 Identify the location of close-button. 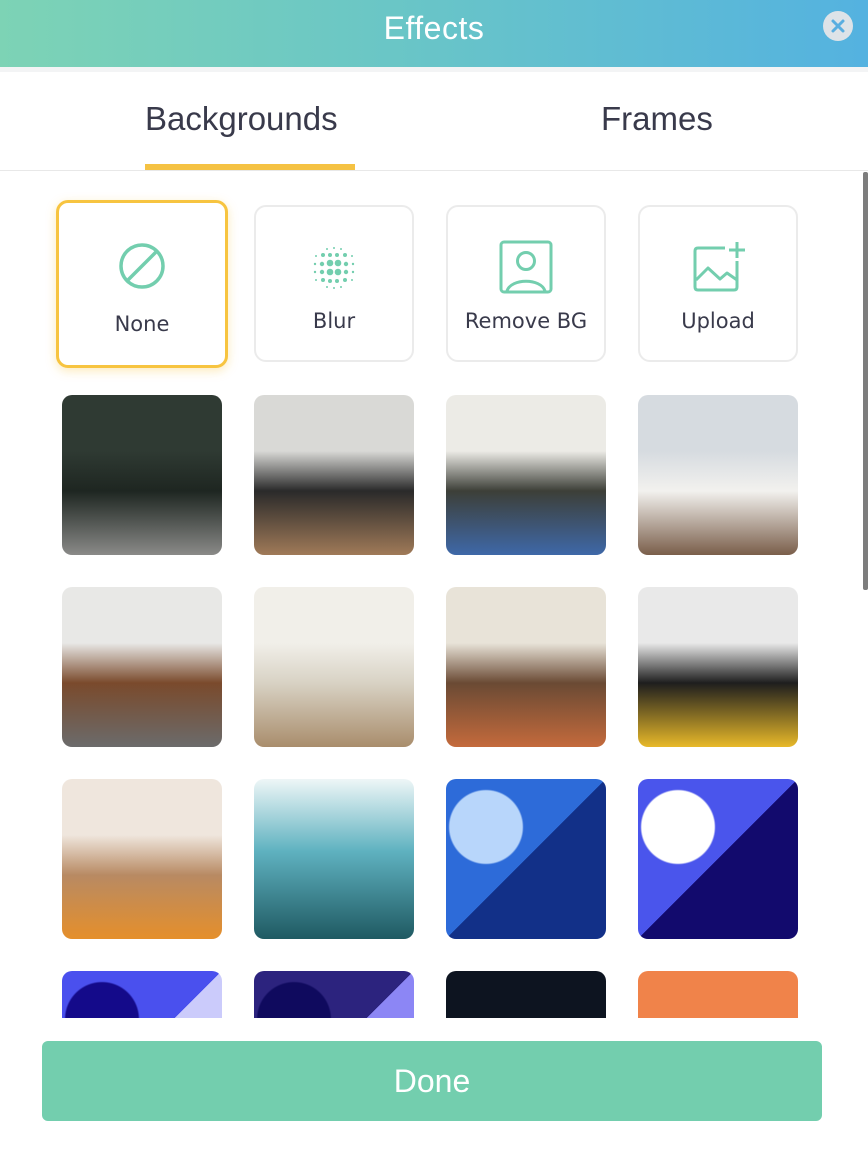
(838, 26).